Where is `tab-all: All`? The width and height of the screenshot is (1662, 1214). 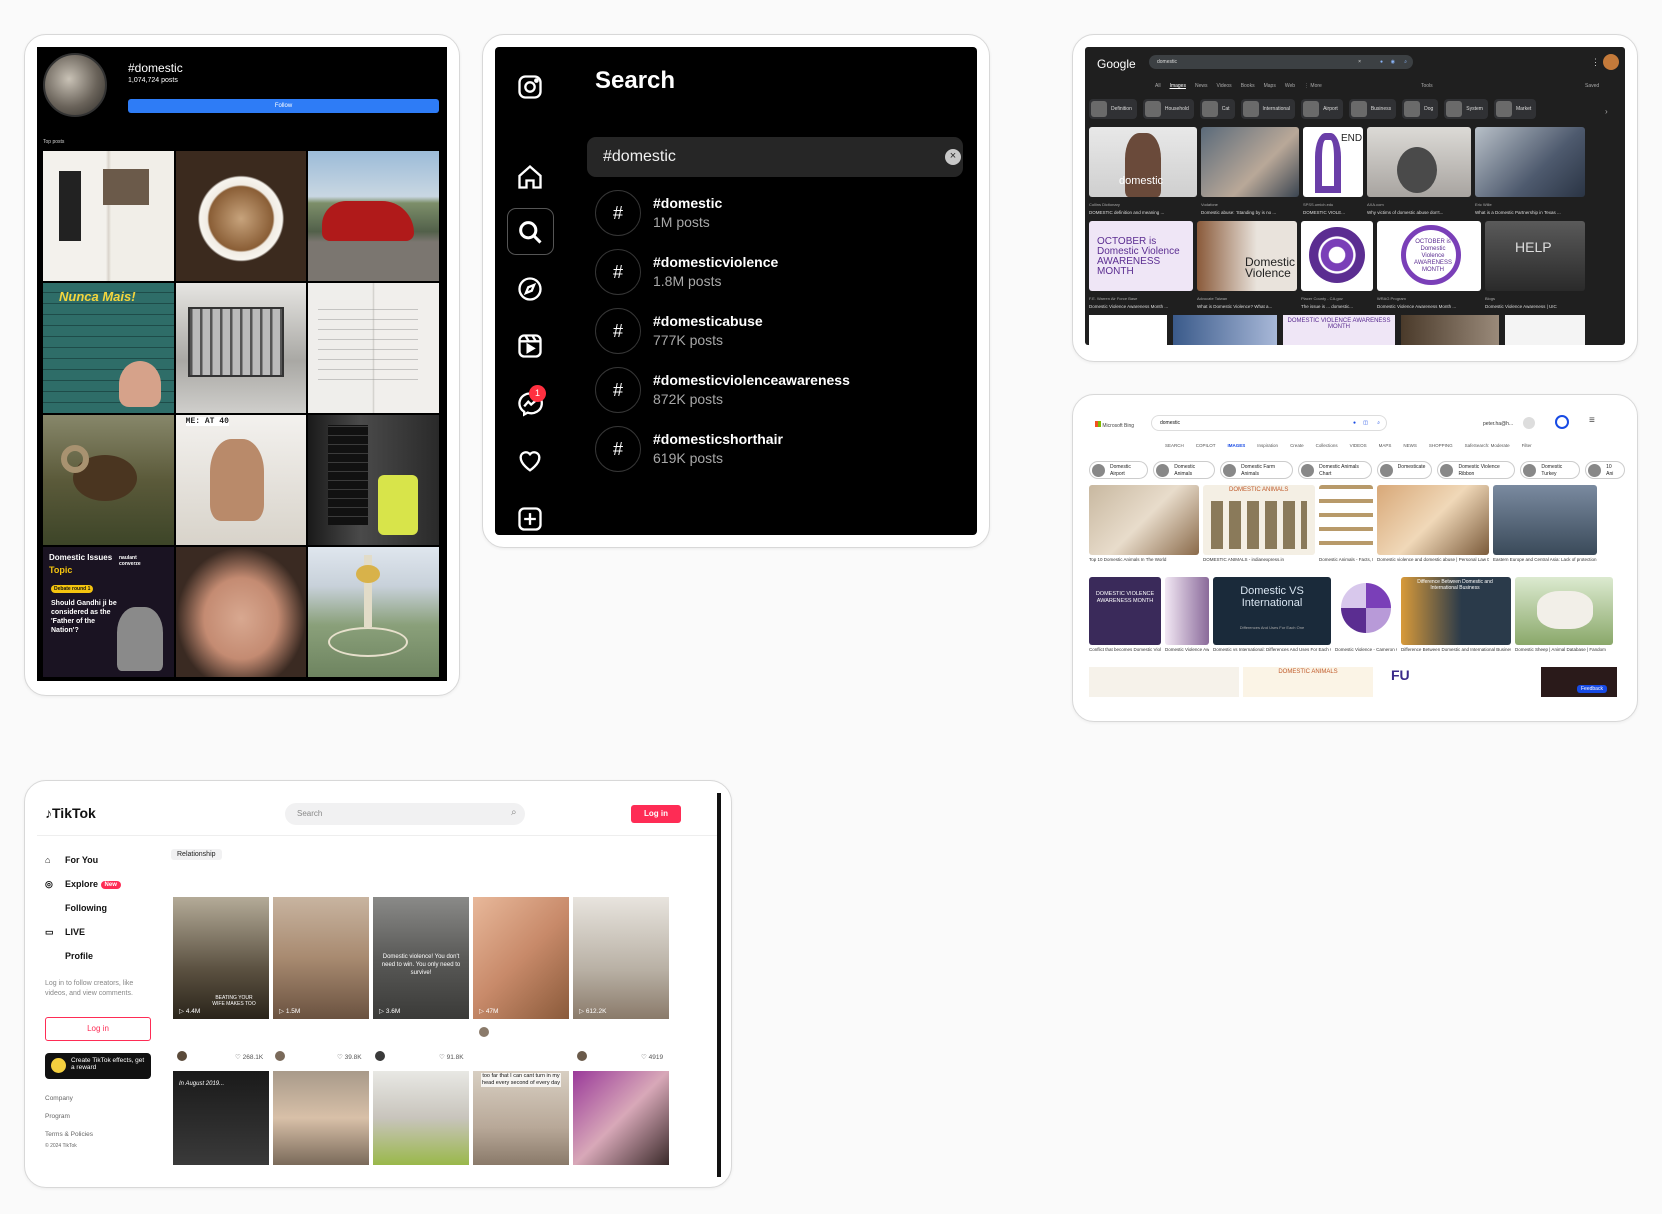
tab-all: All is located at coordinates (1158, 86).